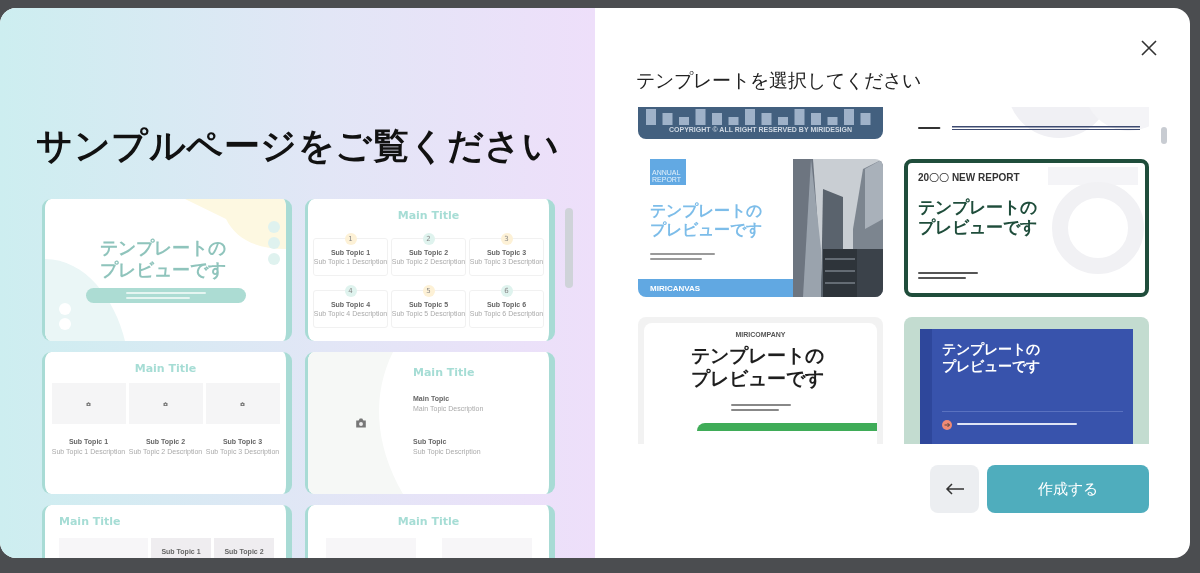  What do you see at coordinates (297, 146) in the screenshot?
I see `panel-title: サンプルページをご覧ください` at bounding box center [297, 146].